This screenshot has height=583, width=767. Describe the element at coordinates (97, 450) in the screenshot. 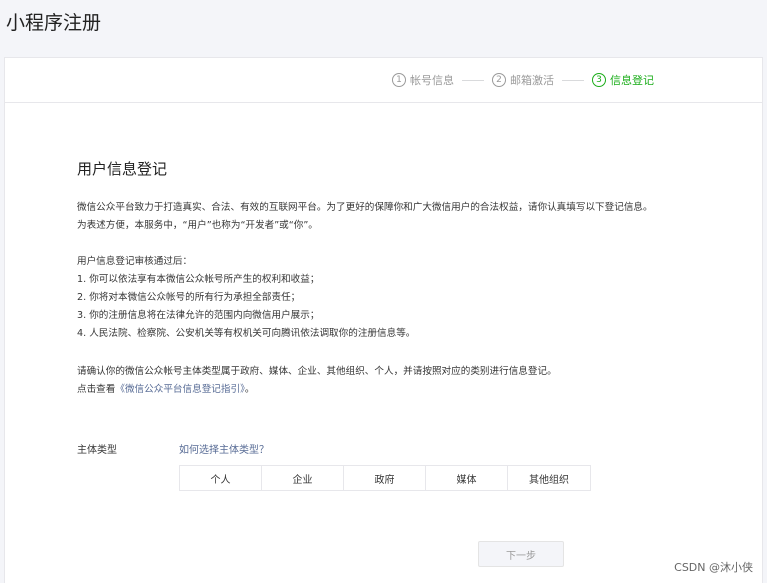

I see `subject-type-label: 主体类型` at that location.